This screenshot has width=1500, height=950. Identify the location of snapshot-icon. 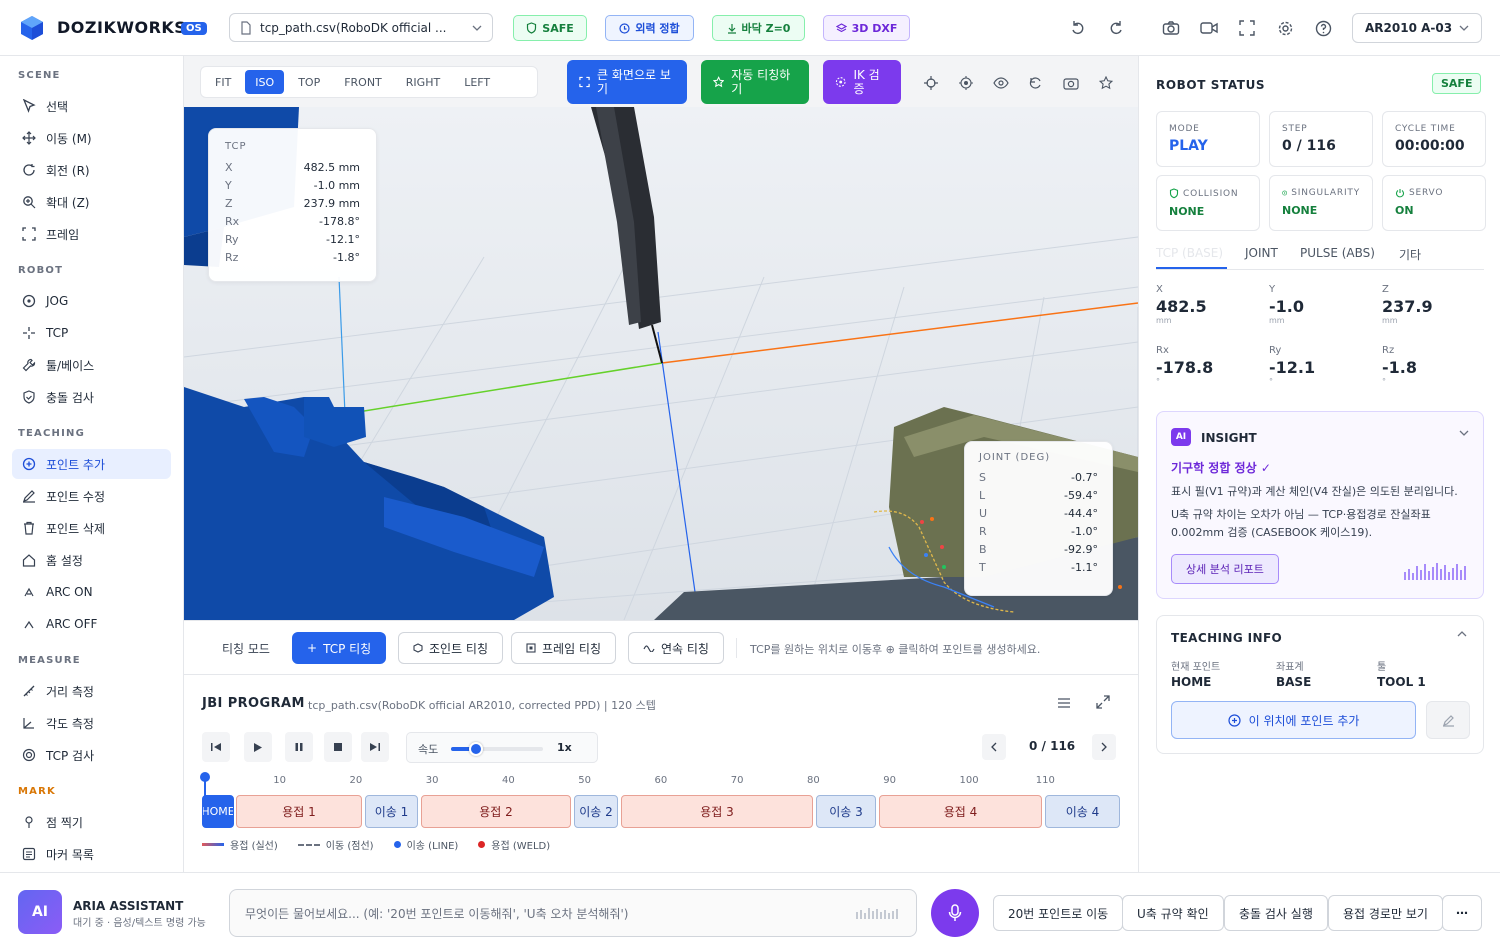
(1071, 83).